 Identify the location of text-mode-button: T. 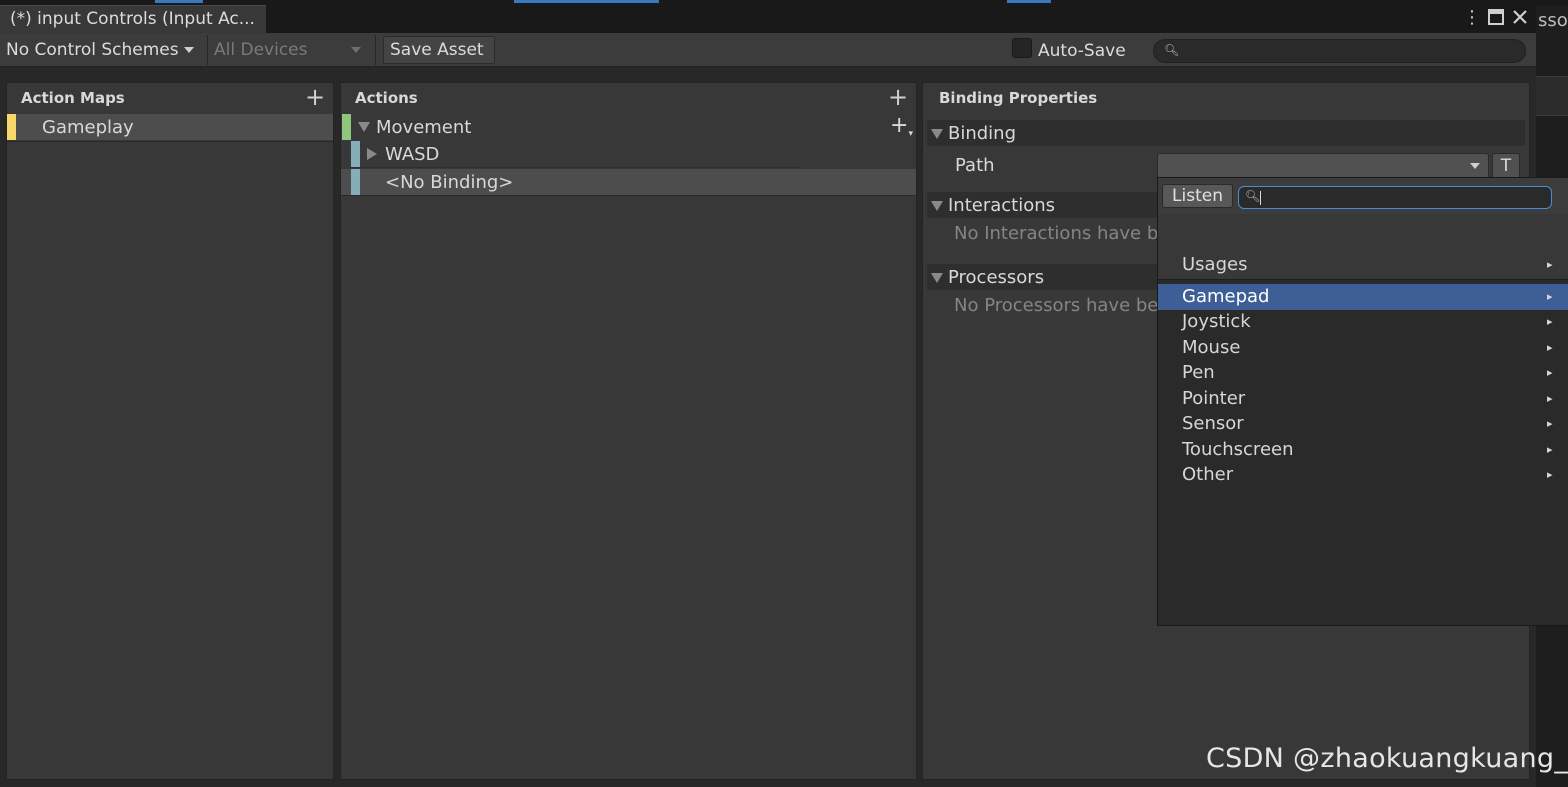
(1506, 166).